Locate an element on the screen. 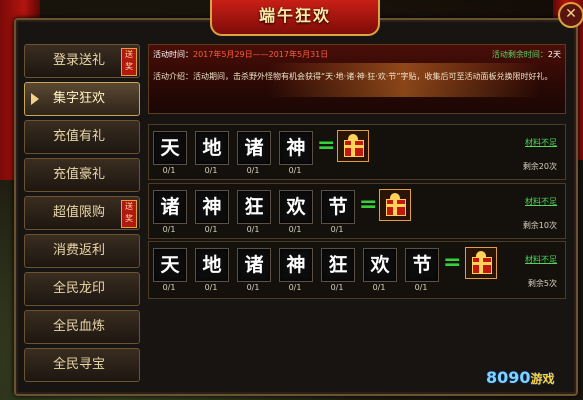  sidebar-item-collect-words: 集字狂欢 is located at coordinates (82, 99).